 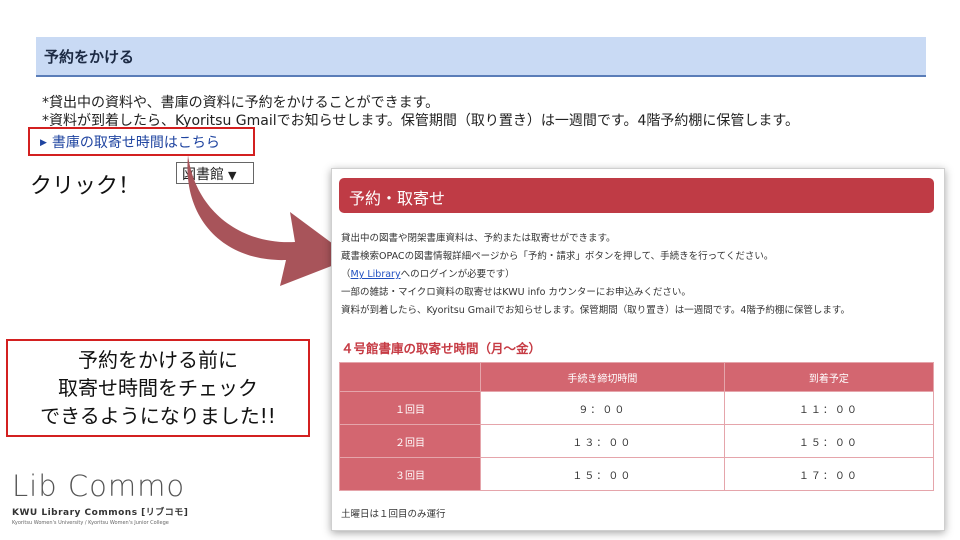 What do you see at coordinates (457, 274) in the screenshot?
I see `login-note-suffix: へのログインが必要です）` at bounding box center [457, 274].